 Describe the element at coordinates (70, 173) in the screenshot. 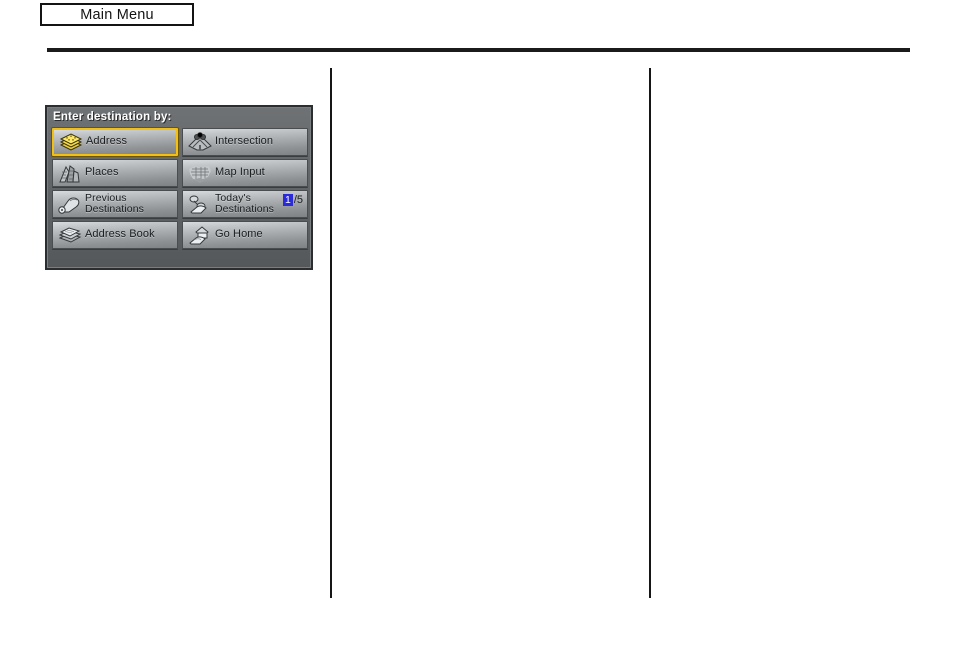

I see `city-buildings-icon` at that location.